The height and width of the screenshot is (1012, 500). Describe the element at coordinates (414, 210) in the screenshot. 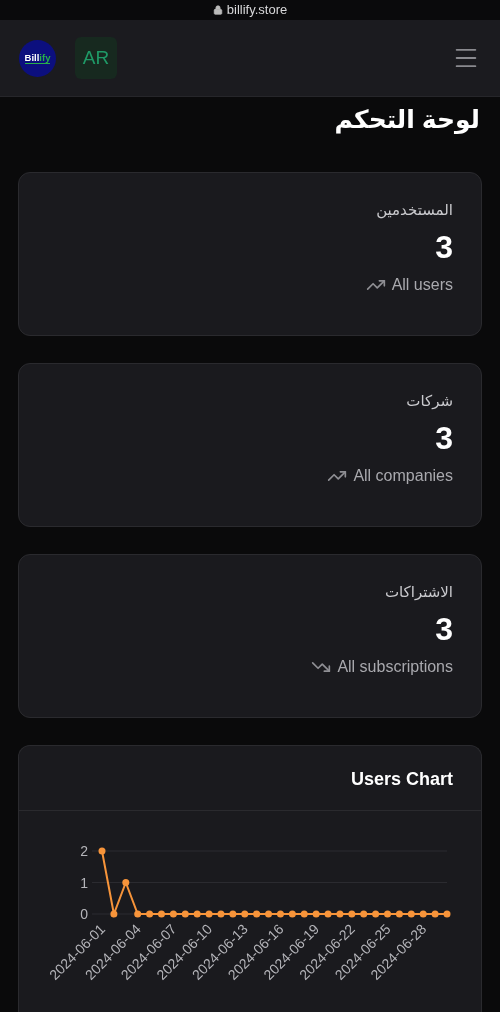

I see `stat-label: المستخدمين` at that location.